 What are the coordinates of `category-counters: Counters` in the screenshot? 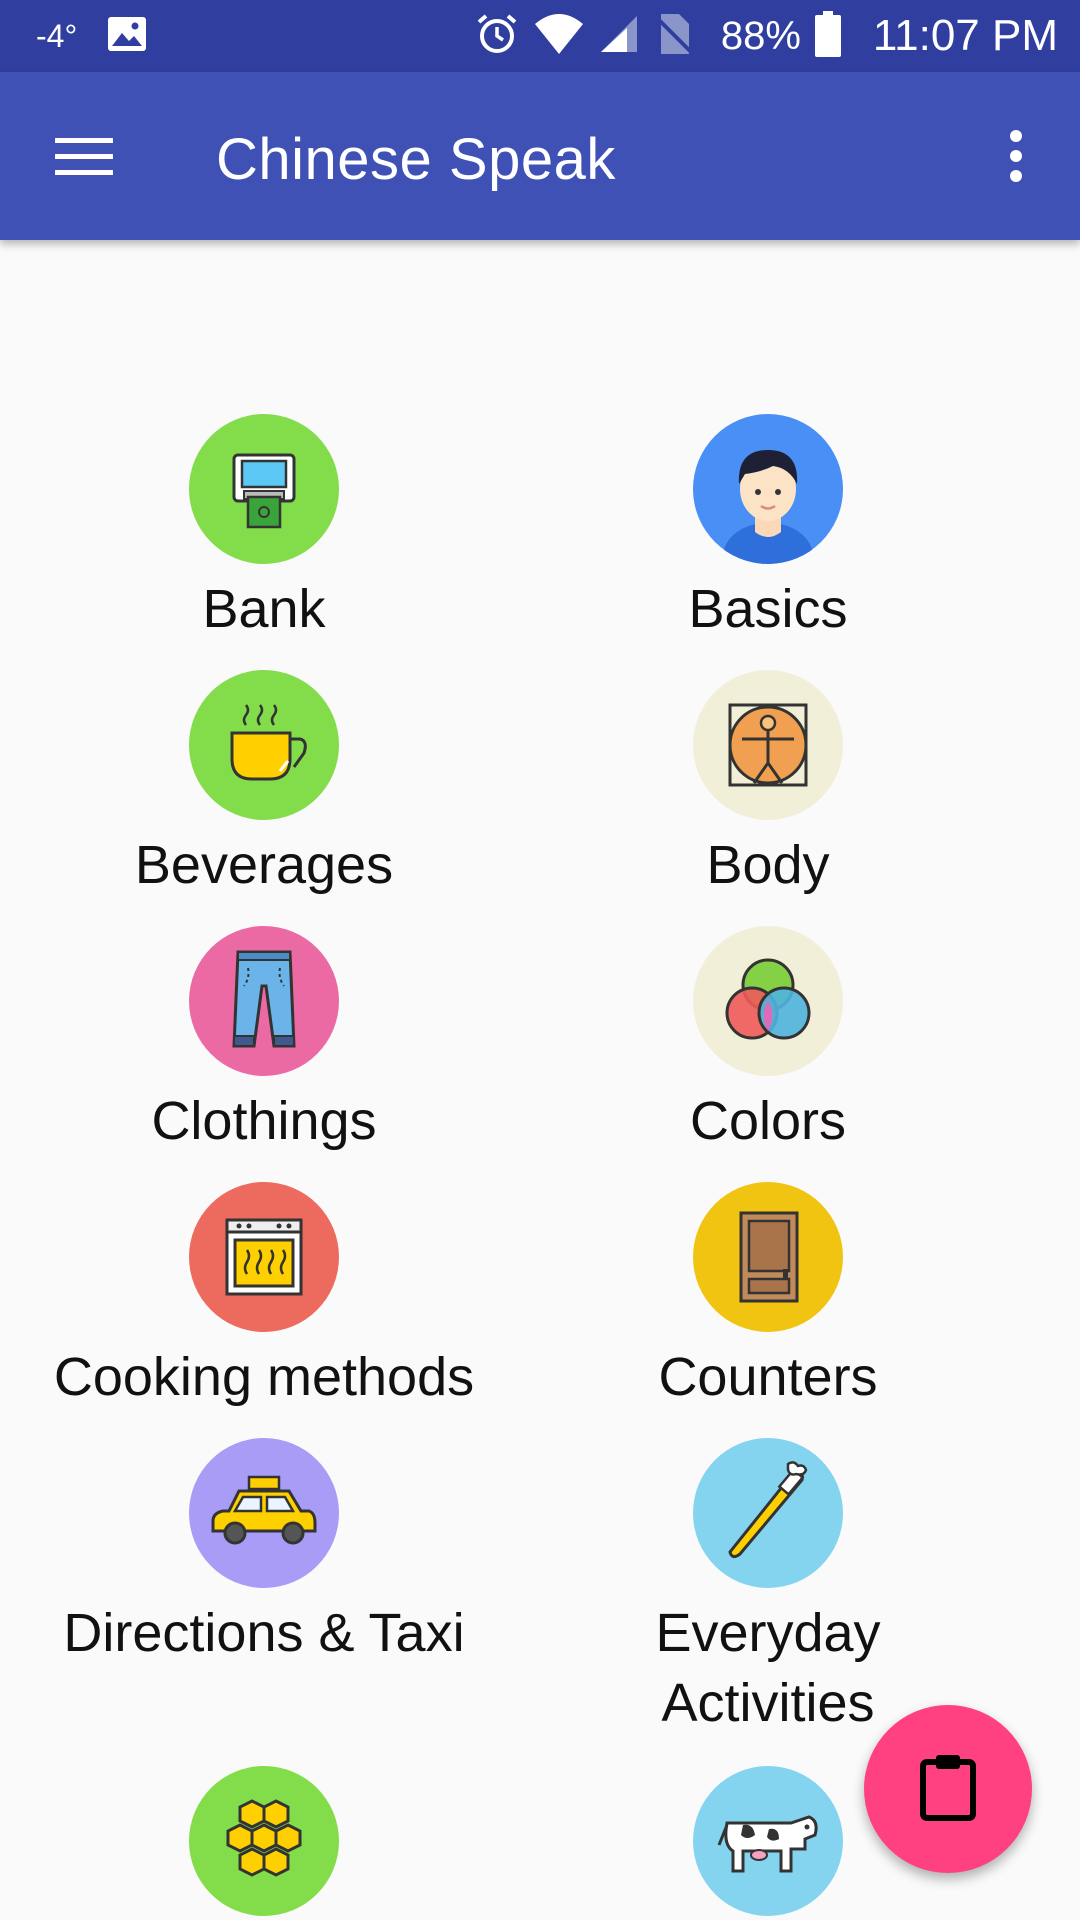 It's located at (768, 1297).